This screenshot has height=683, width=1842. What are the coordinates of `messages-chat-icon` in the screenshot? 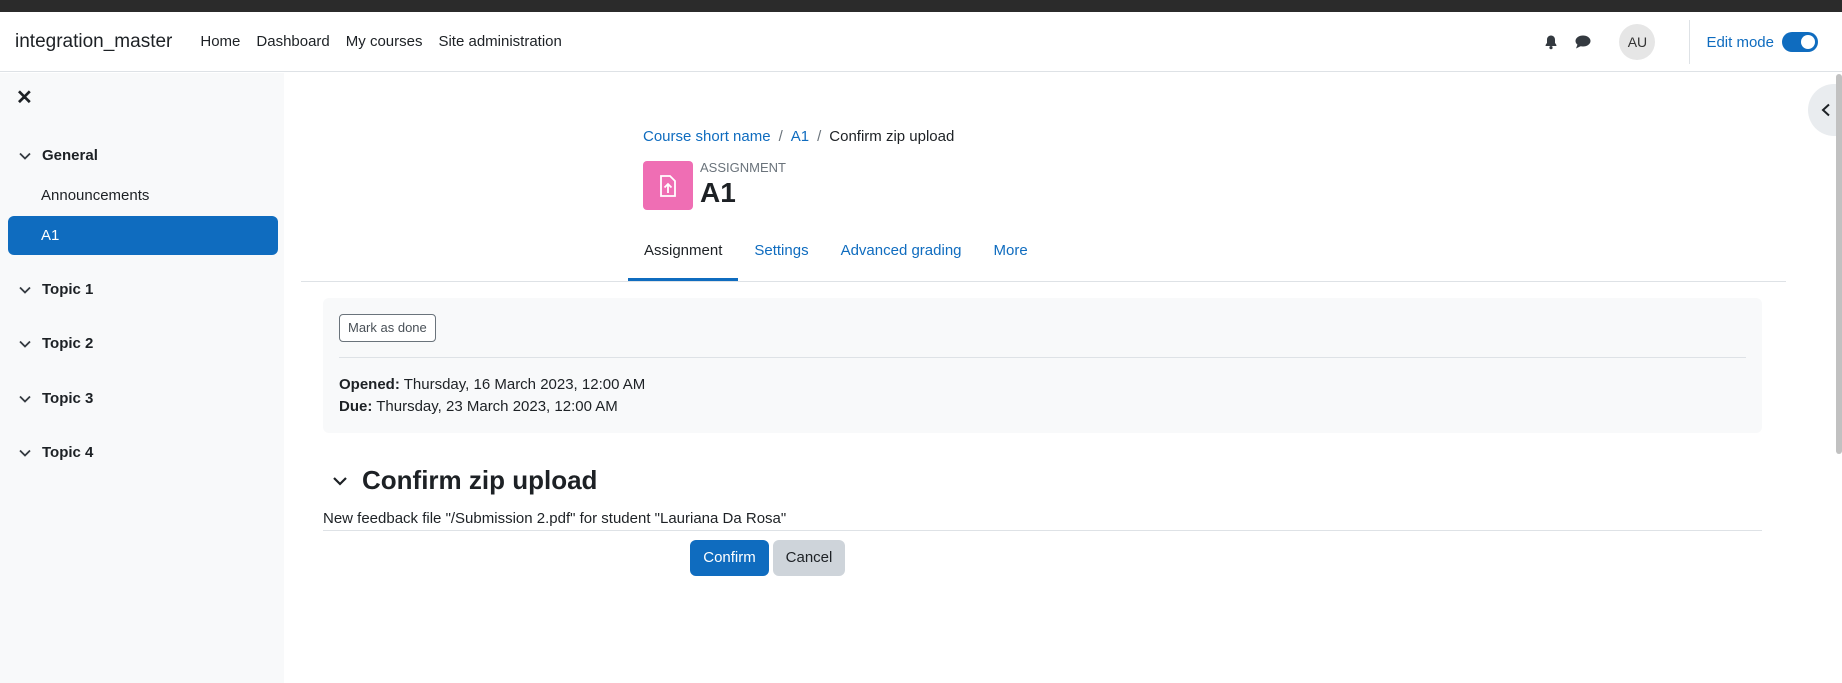 It's located at (1583, 42).